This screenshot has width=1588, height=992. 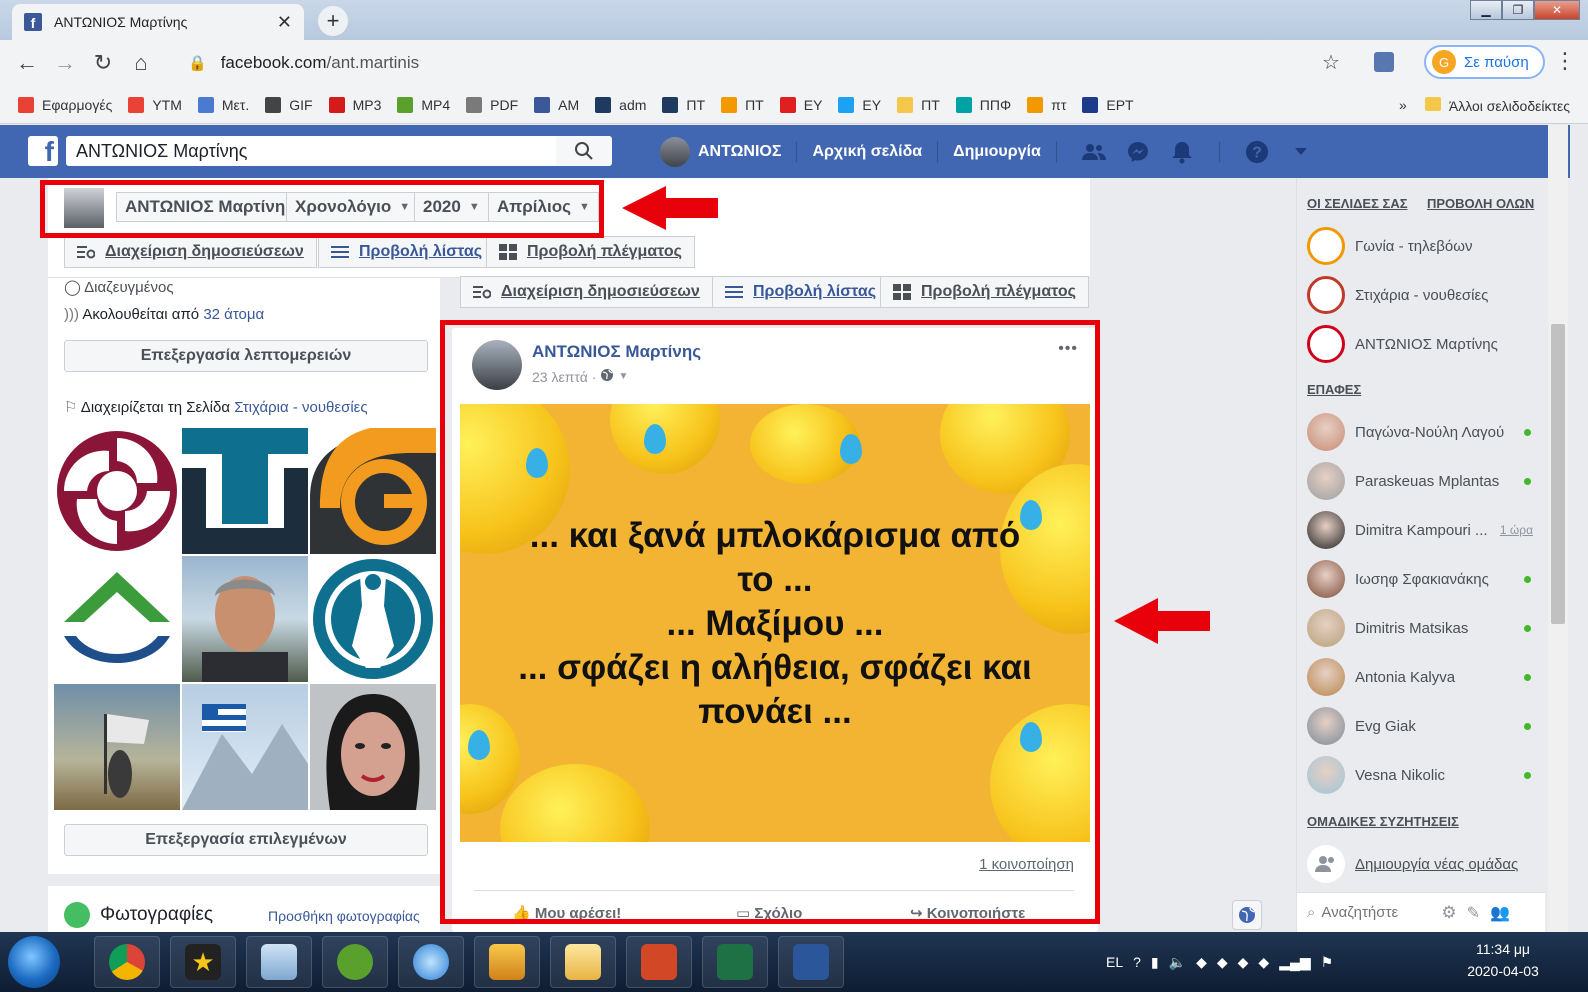 I want to click on close-tab-icon: ✕, so click(x=284, y=22).